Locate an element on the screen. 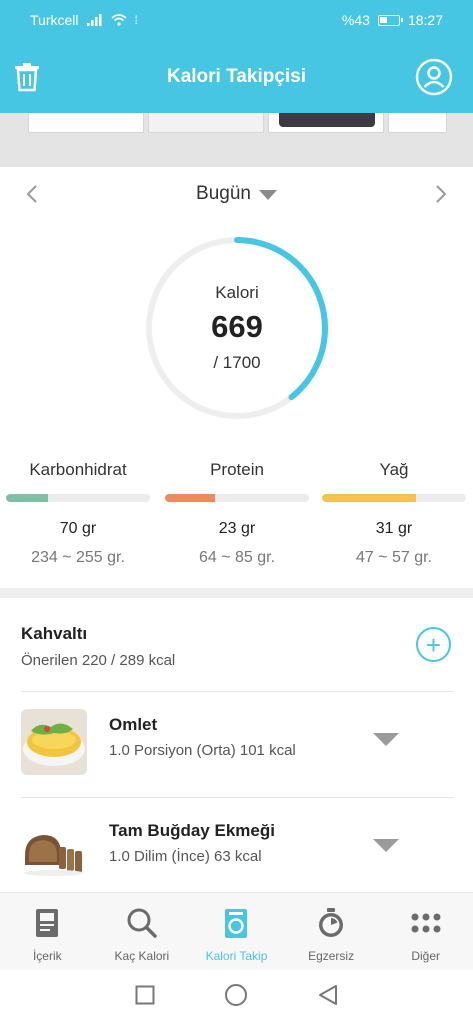 The height and width of the screenshot is (1024, 473). food-name: Omlet is located at coordinates (133, 724).